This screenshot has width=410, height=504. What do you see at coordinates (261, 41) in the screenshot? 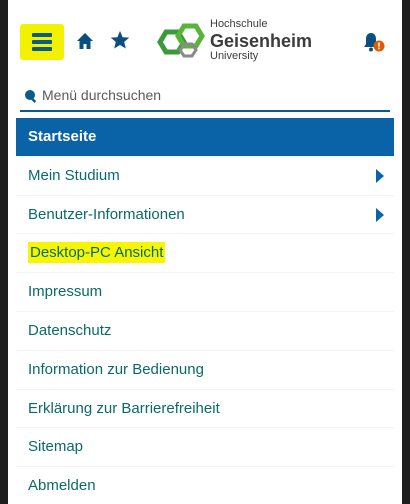
I see `logo-line-2: Geisenheim` at bounding box center [261, 41].